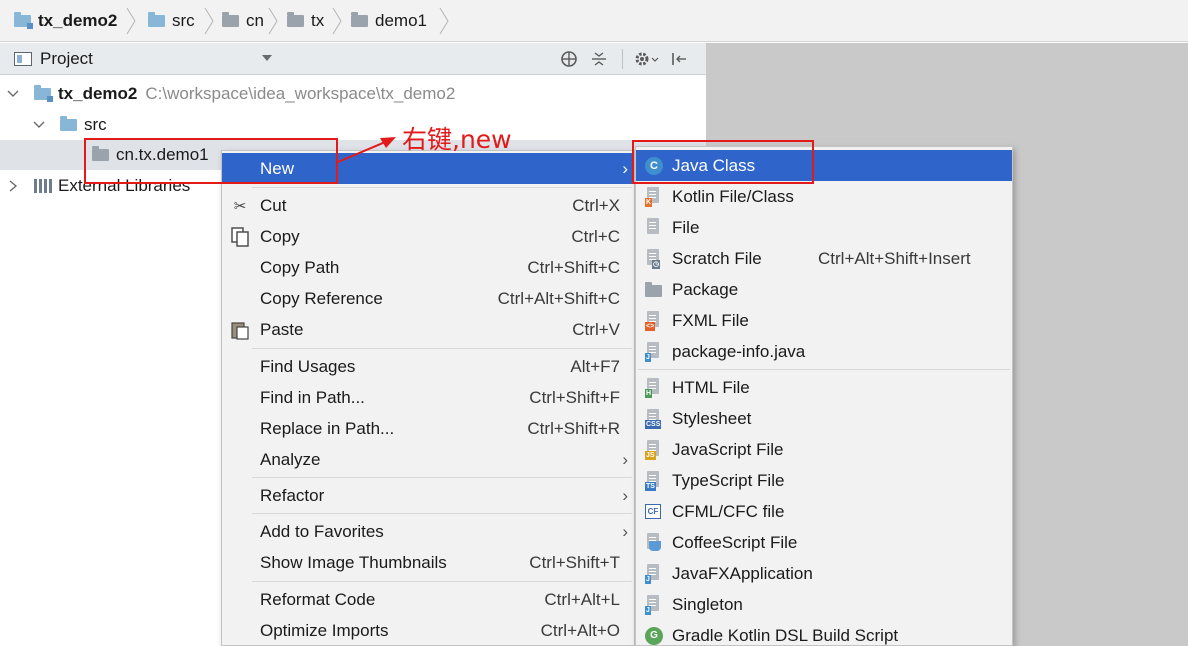 The width and height of the screenshot is (1188, 646). What do you see at coordinates (596, 205) in the screenshot?
I see `menu-item-shortcut: Ctrl+X` at bounding box center [596, 205].